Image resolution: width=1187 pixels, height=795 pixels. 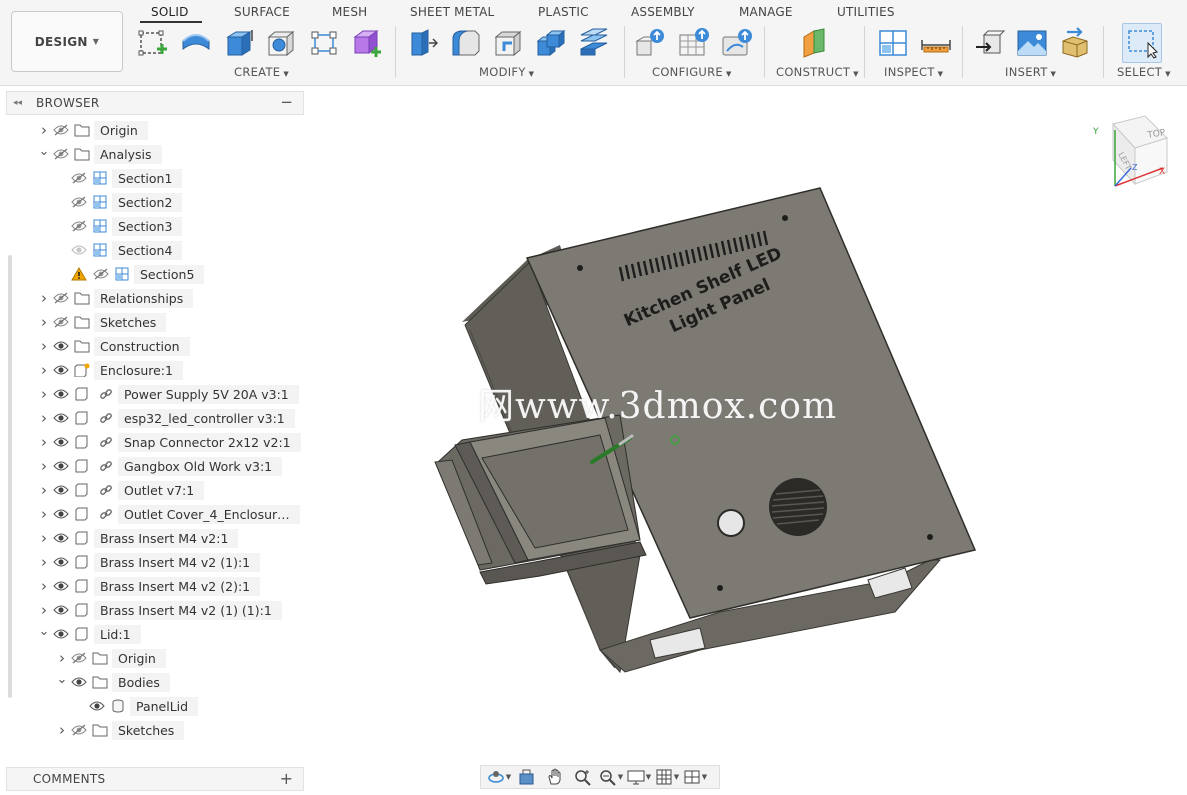 I want to click on browser-node: Section5, so click(x=130, y=274).